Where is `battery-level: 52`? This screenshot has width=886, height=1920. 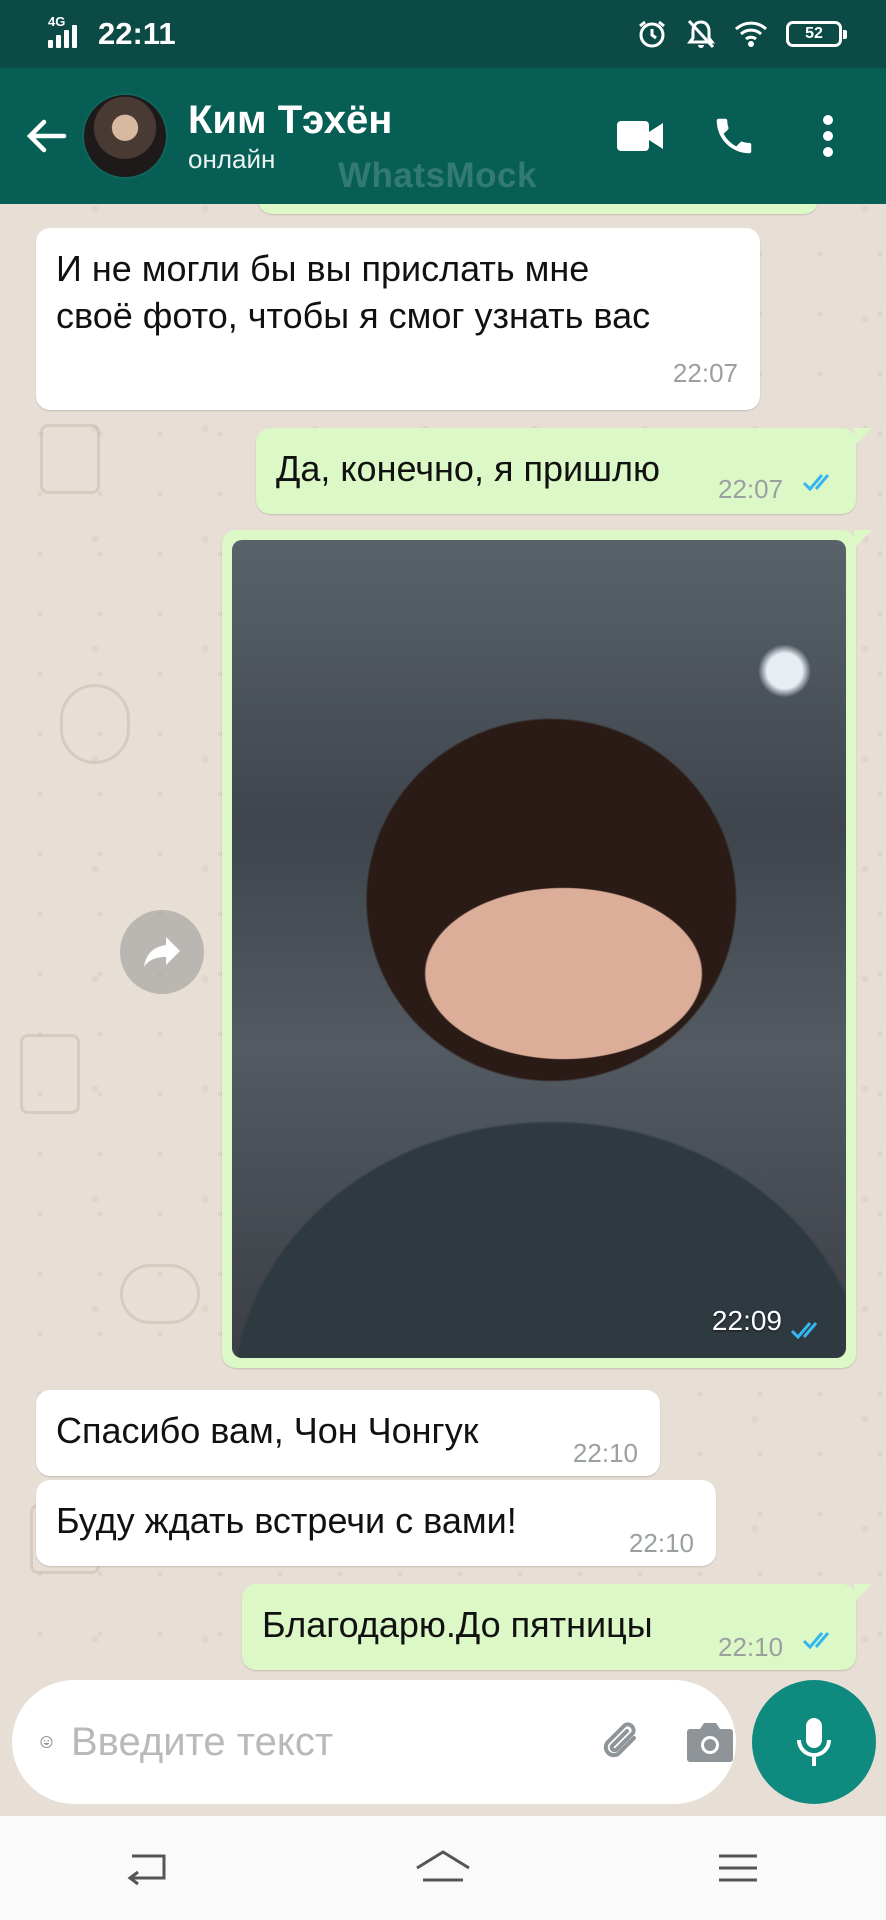
battery-level: 52 is located at coordinates (814, 33).